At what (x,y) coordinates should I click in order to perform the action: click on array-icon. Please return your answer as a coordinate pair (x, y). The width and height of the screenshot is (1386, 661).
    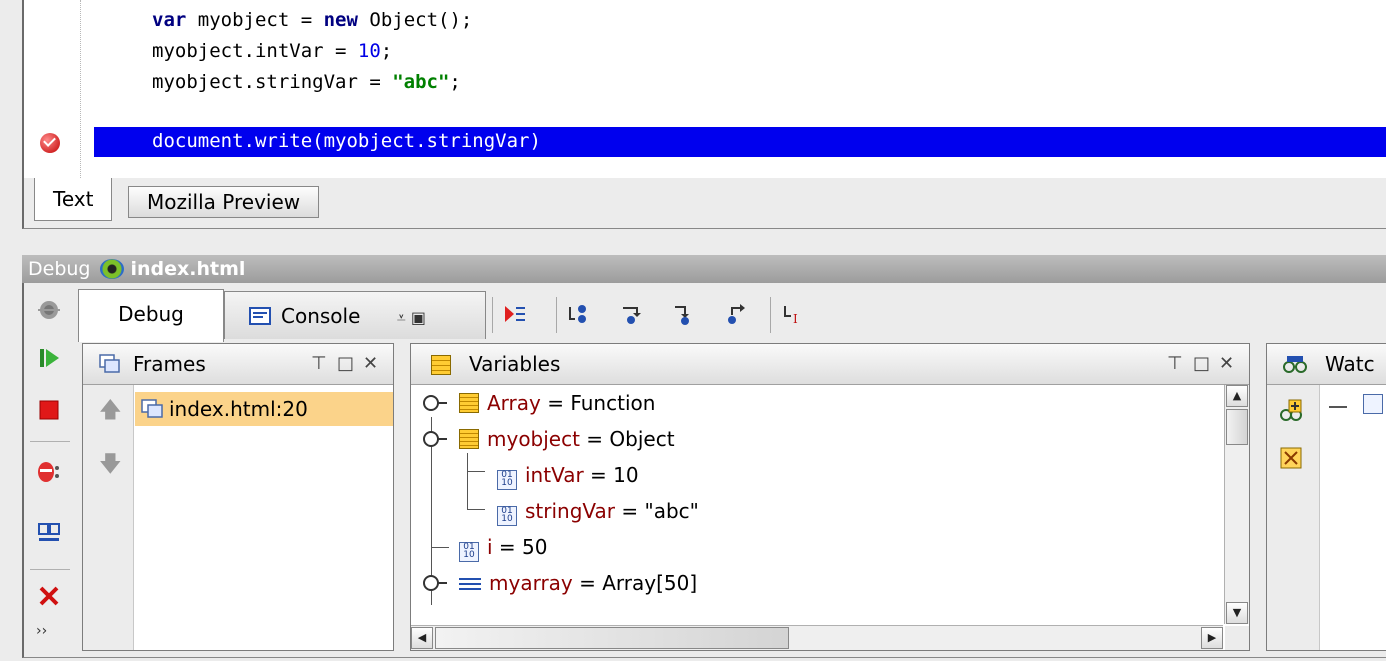
    Looking at the image, I should click on (470, 584).